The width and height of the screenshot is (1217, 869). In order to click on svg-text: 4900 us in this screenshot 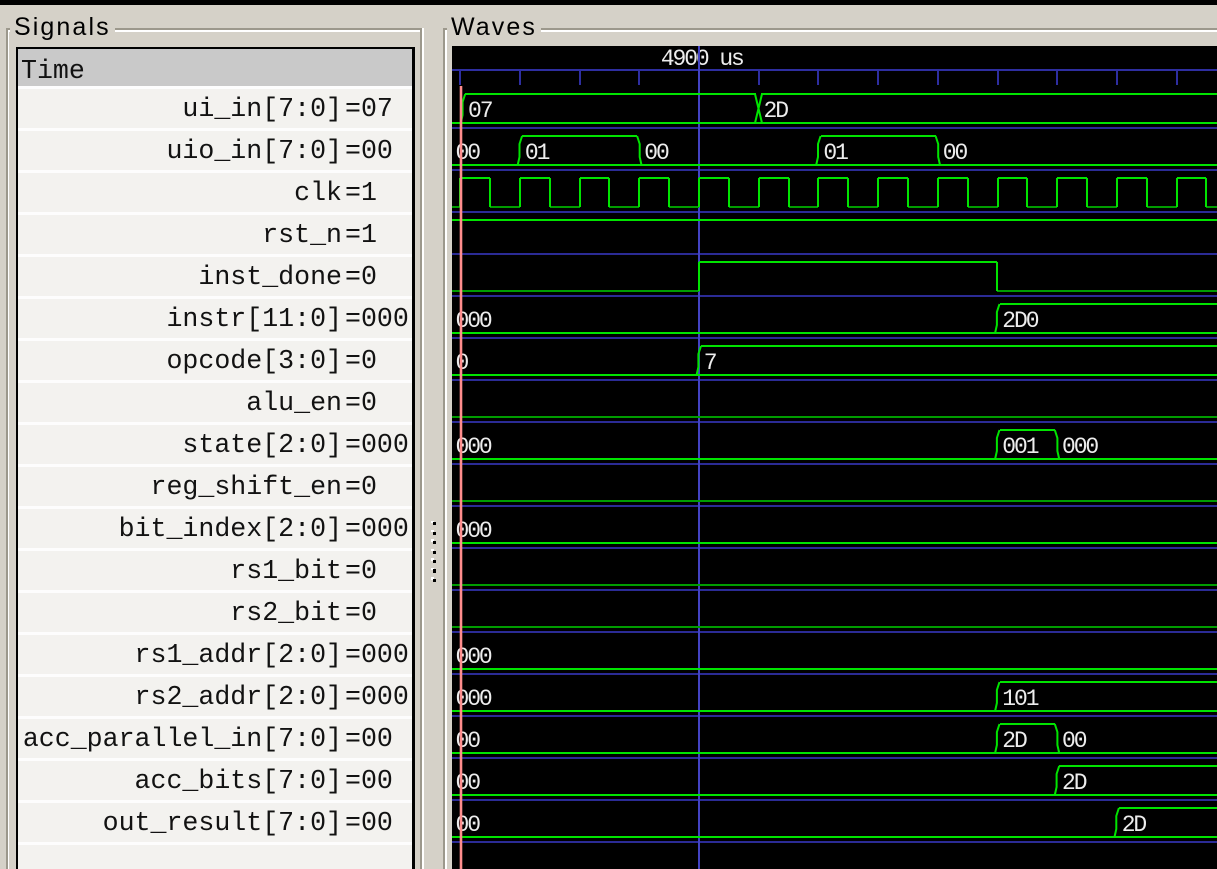, I will do `click(702, 59)`.